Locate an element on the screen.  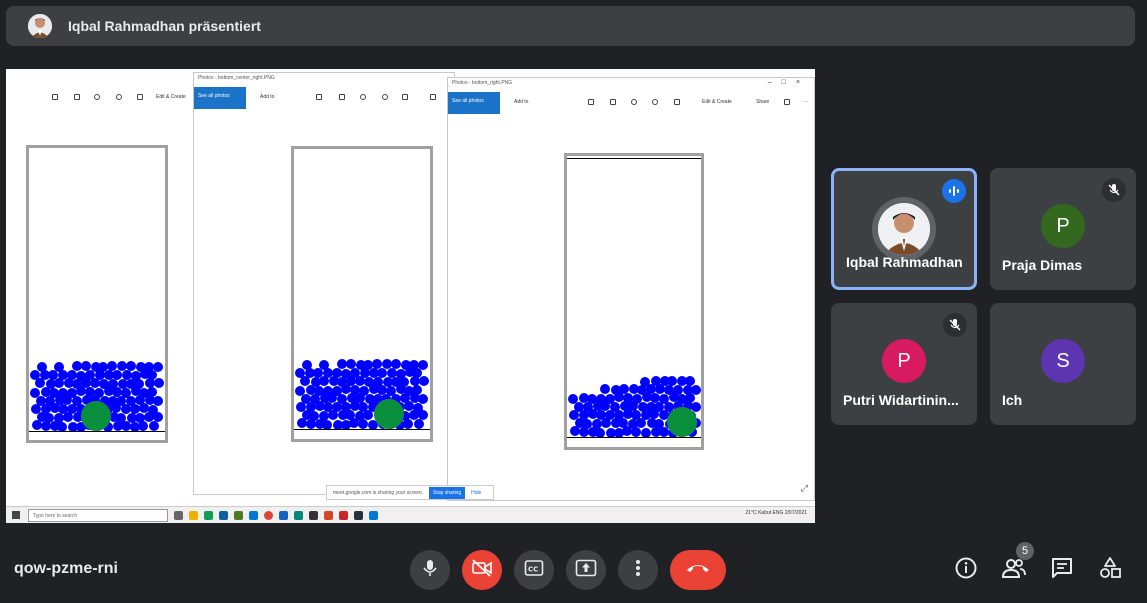
leave-call-button is located at coordinates (698, 570).